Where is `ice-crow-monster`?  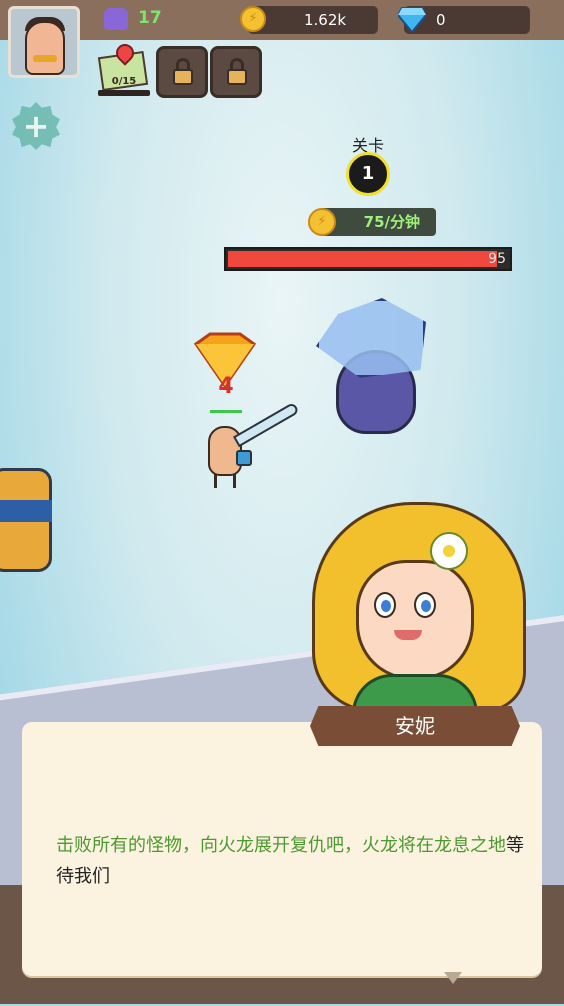
ice-crow-monster is located at coordinates (378, 373).